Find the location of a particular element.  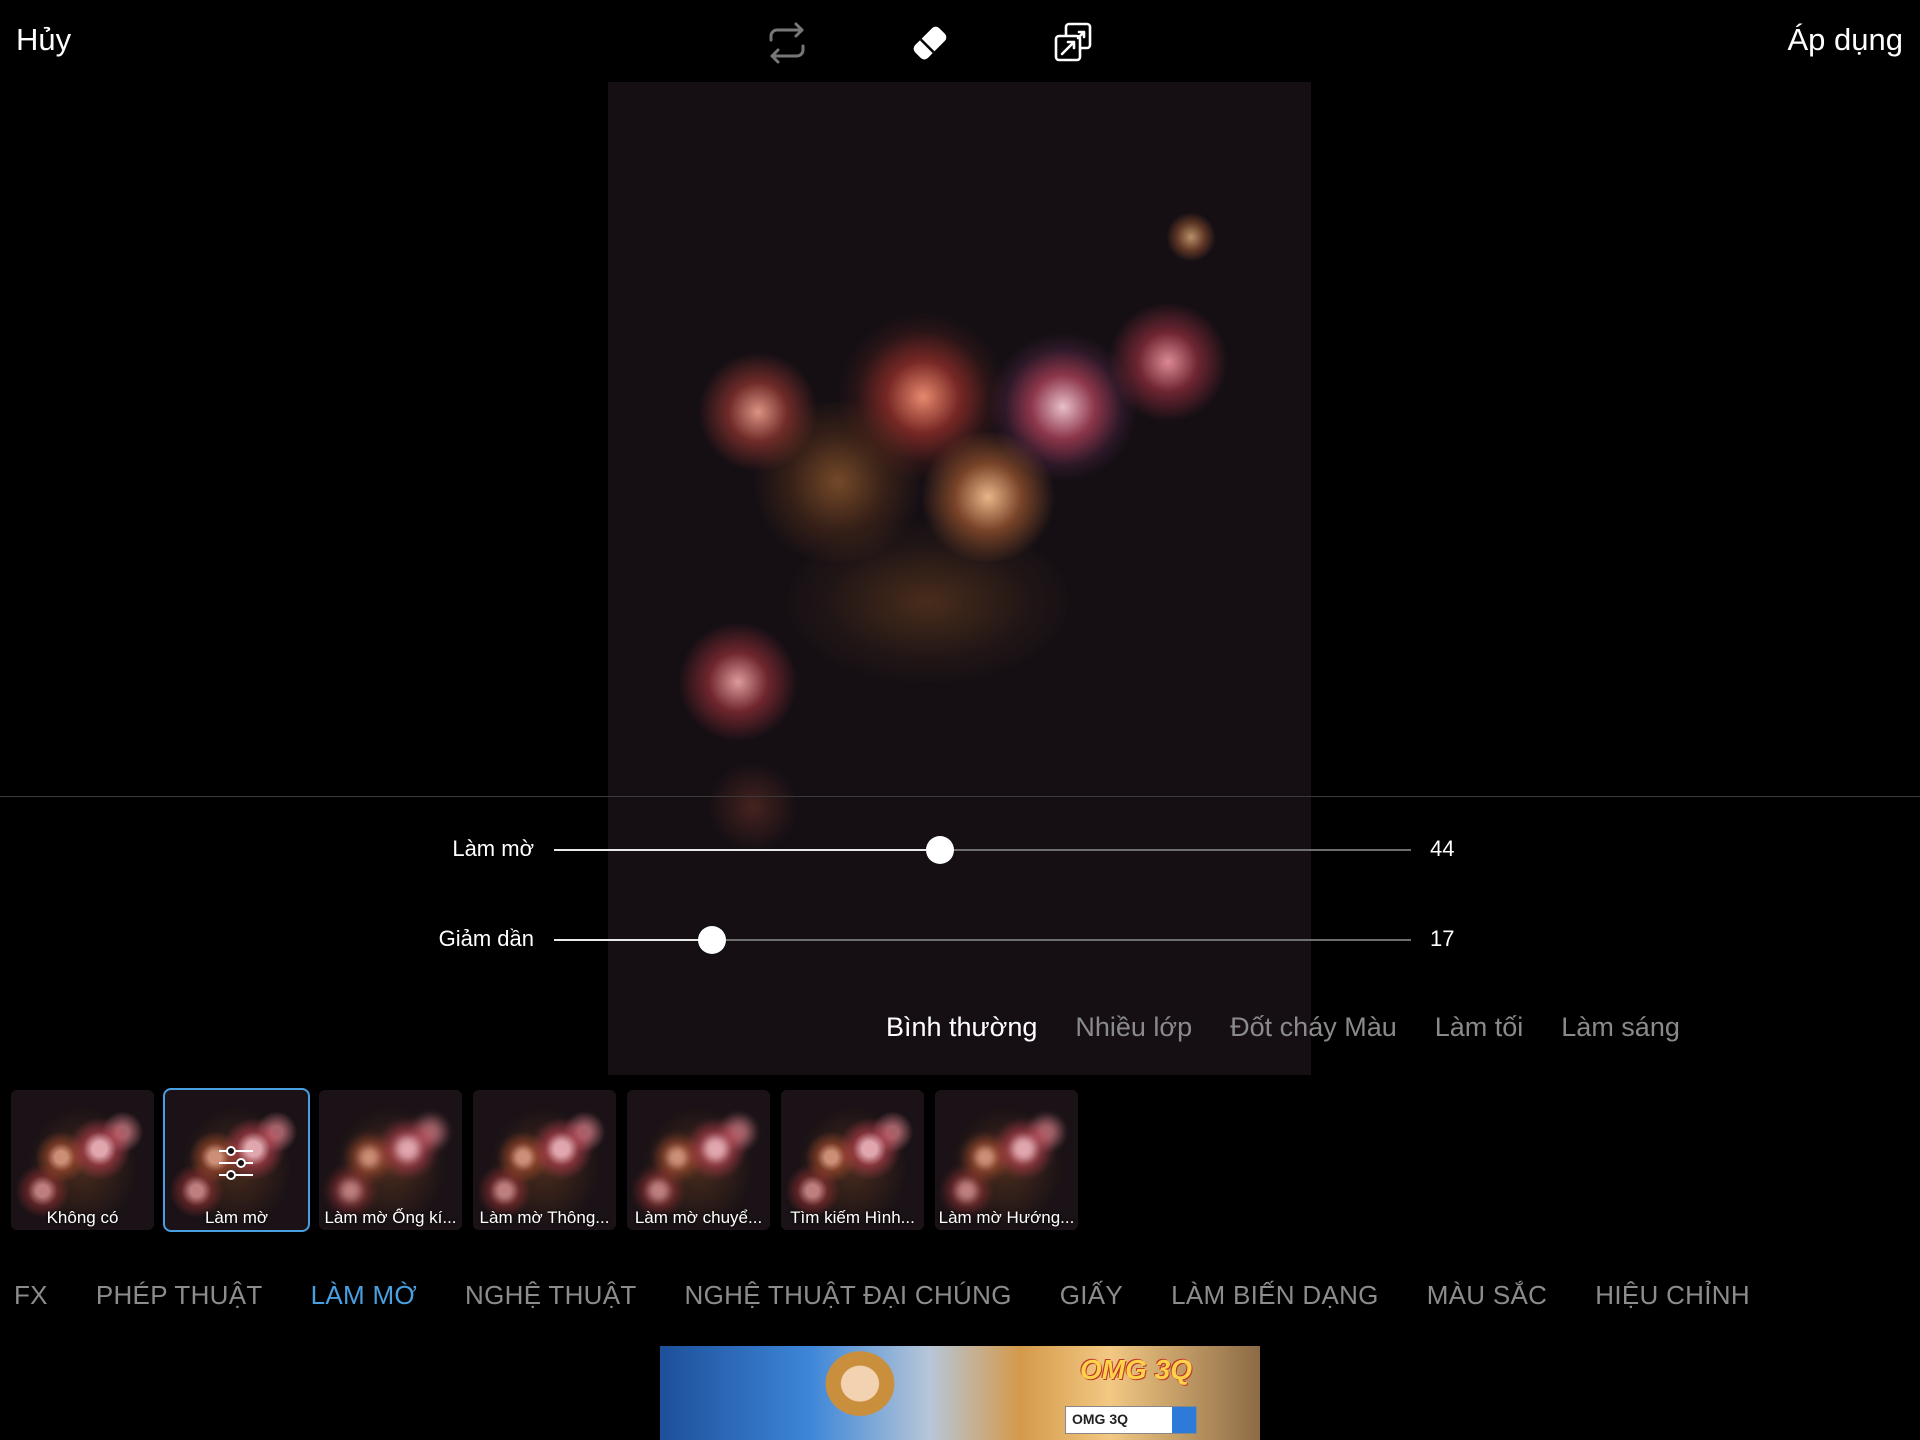

effect-label: Làm mờ is located at coordinates (236, 1217).